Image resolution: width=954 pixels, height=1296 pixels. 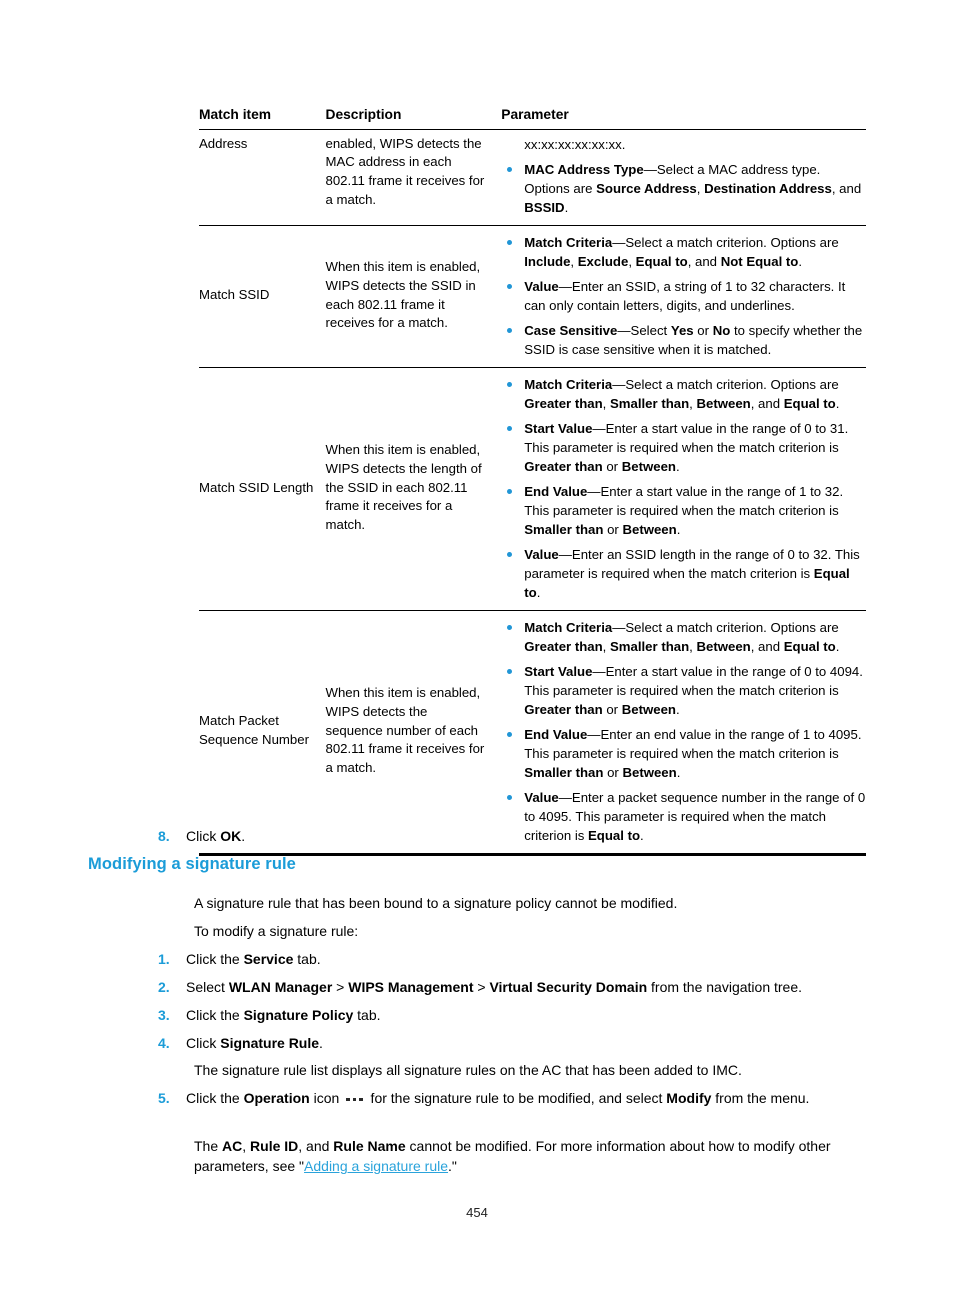 What do you see at coordinates (207, 987) in the screenshot?
I see `step-2-pre: Select` at bounding box center [207, 987].